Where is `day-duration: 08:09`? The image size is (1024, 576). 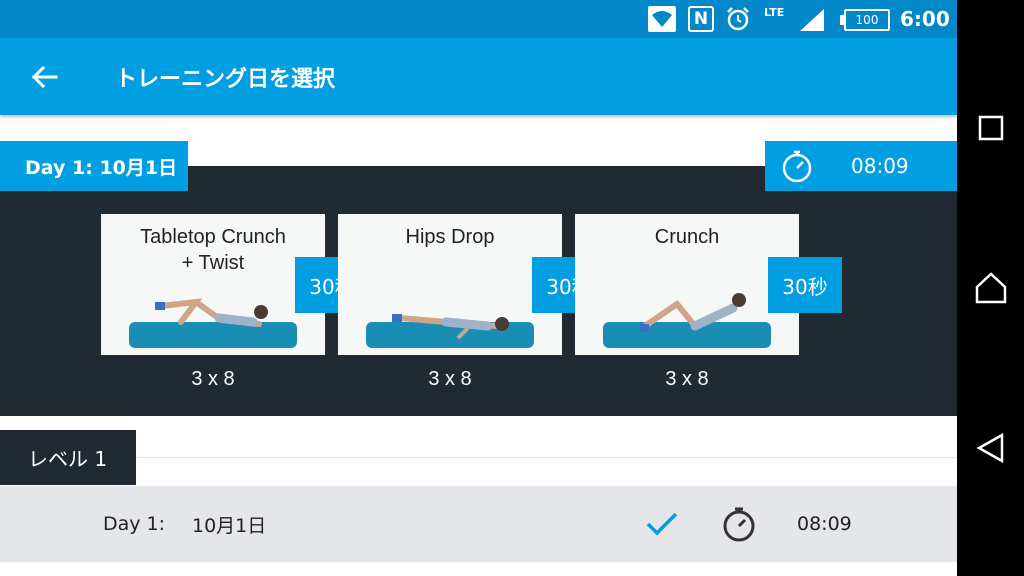 day-duration: 08:09 is located at coordinates (880, 166).